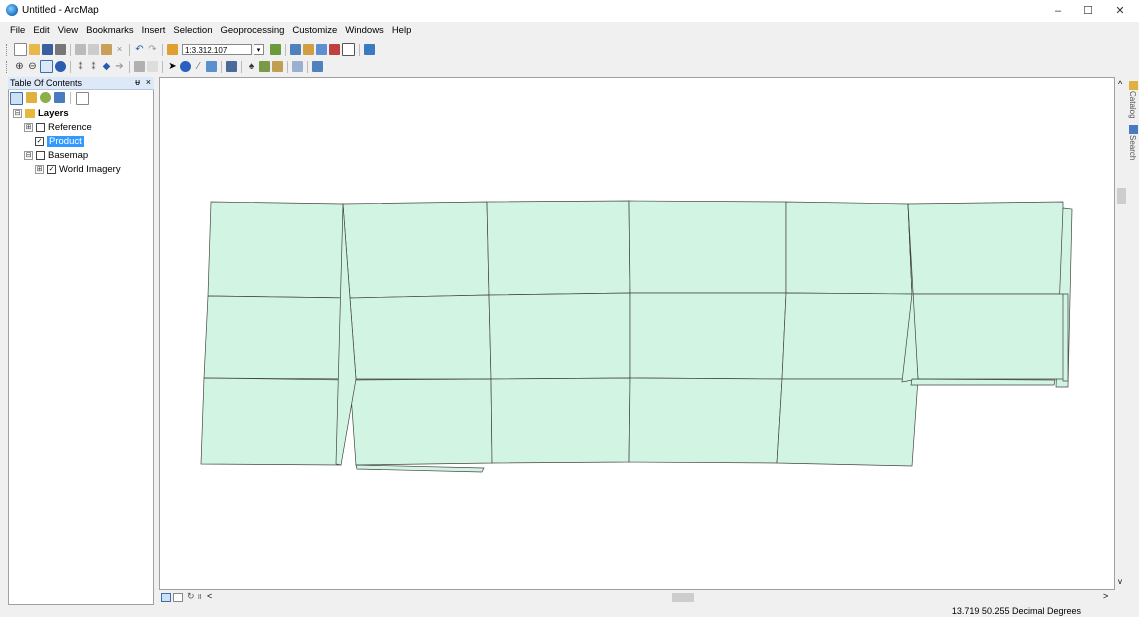  Describe the element at coordinates (82, 155) in the screenshot. I see `layer-row-basemap: ⊟ Basemap` at that location.